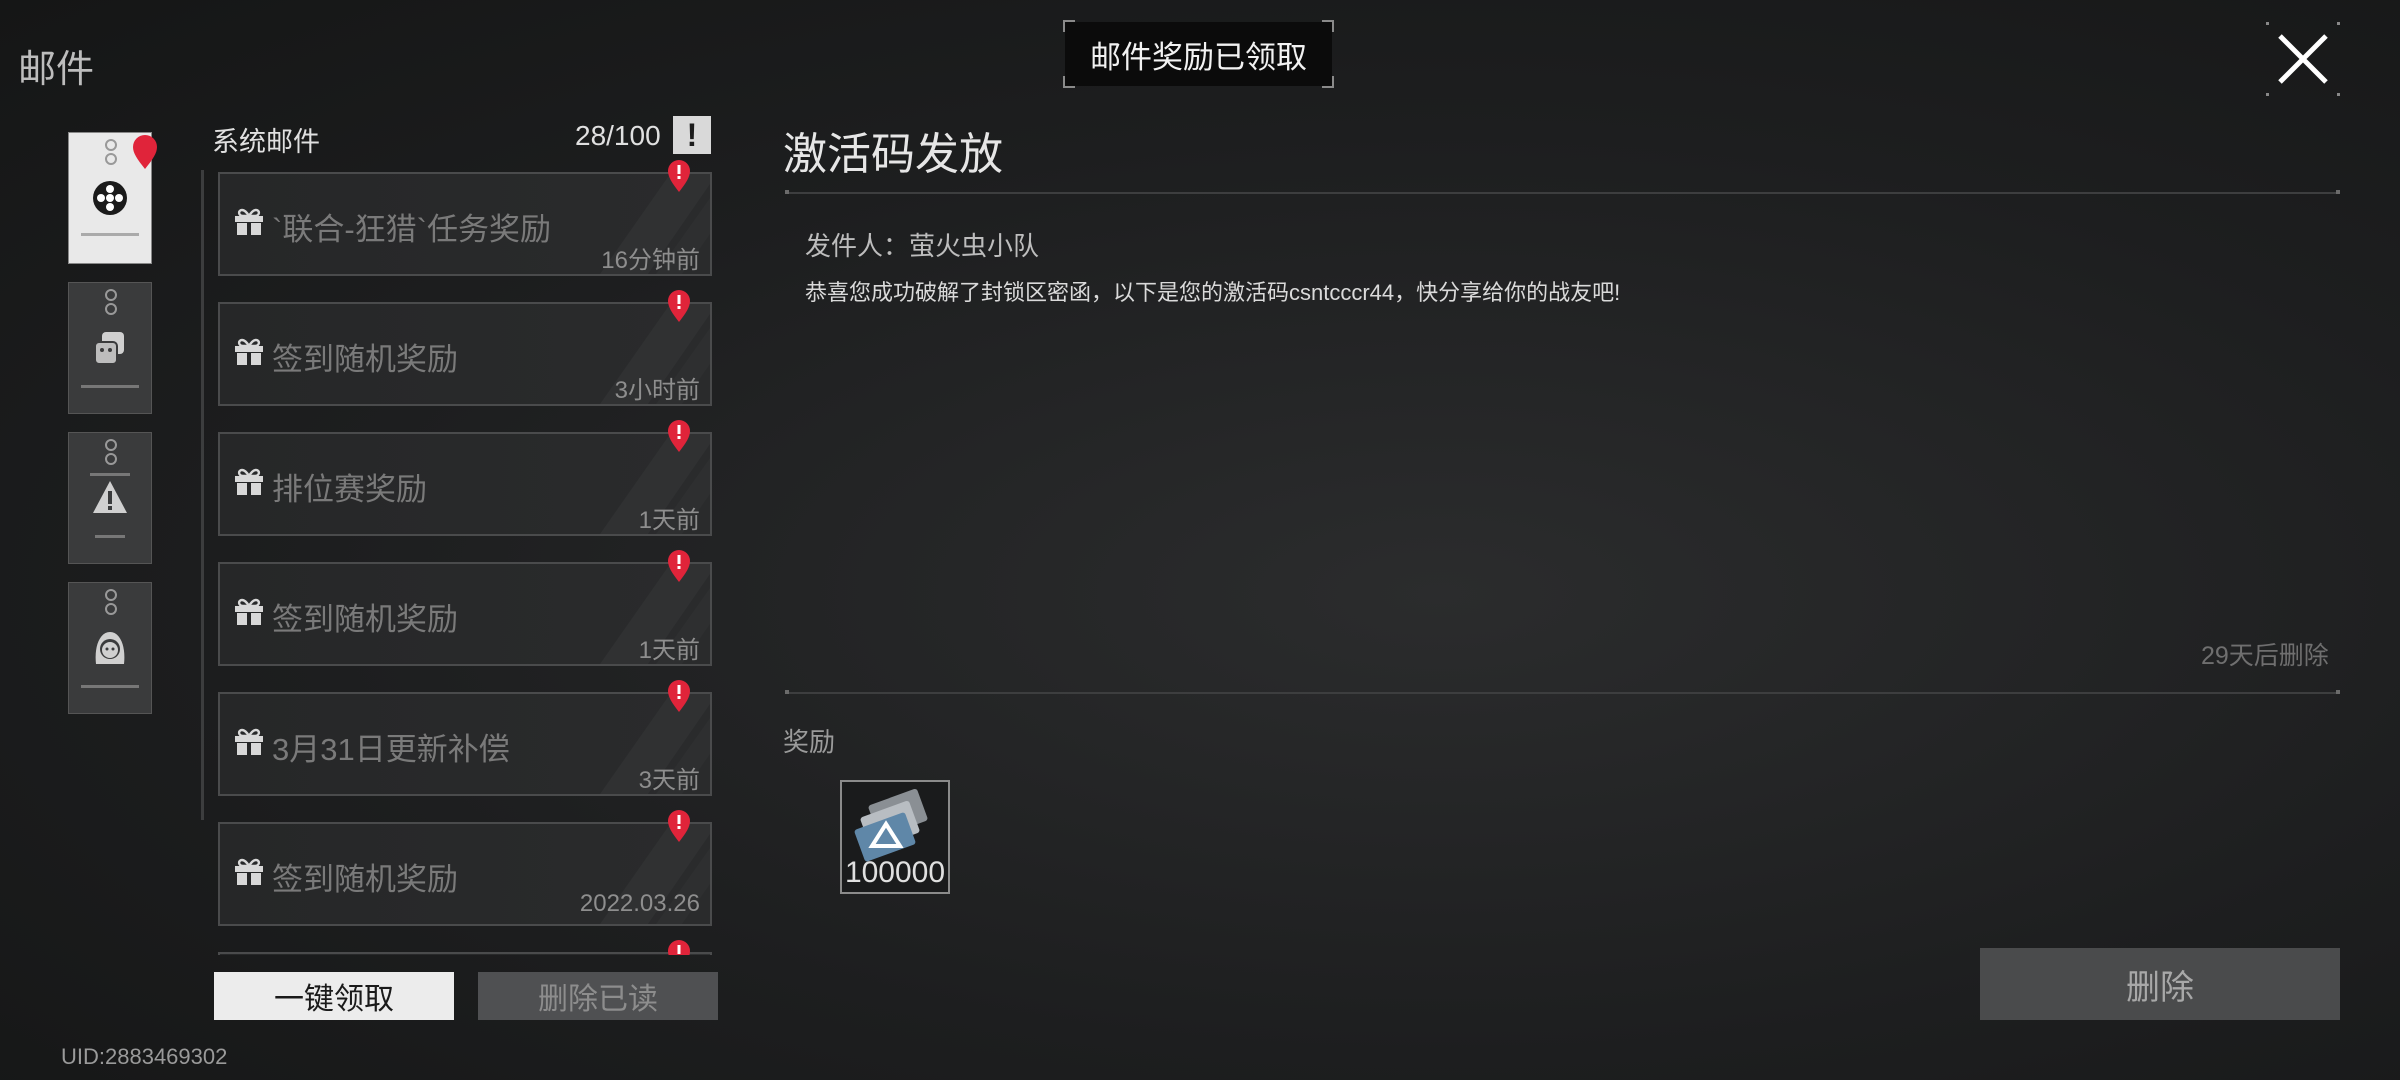 This screenshot has width=2400, height=1080. I want to click on category-friend-mail, so click(110, 648).